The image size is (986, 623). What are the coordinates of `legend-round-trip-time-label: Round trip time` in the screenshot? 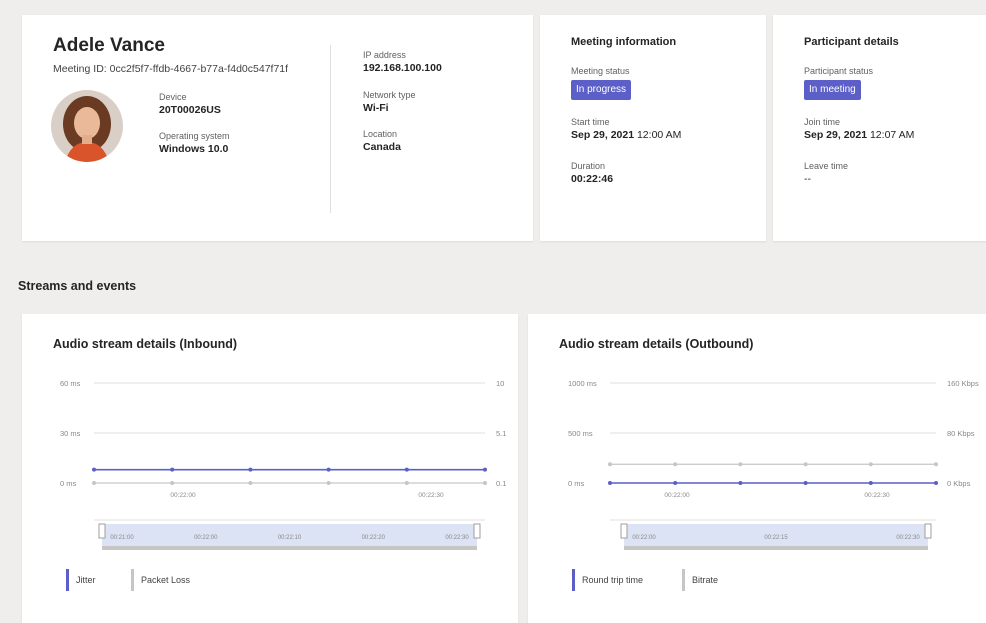 It's located at (613, 580).